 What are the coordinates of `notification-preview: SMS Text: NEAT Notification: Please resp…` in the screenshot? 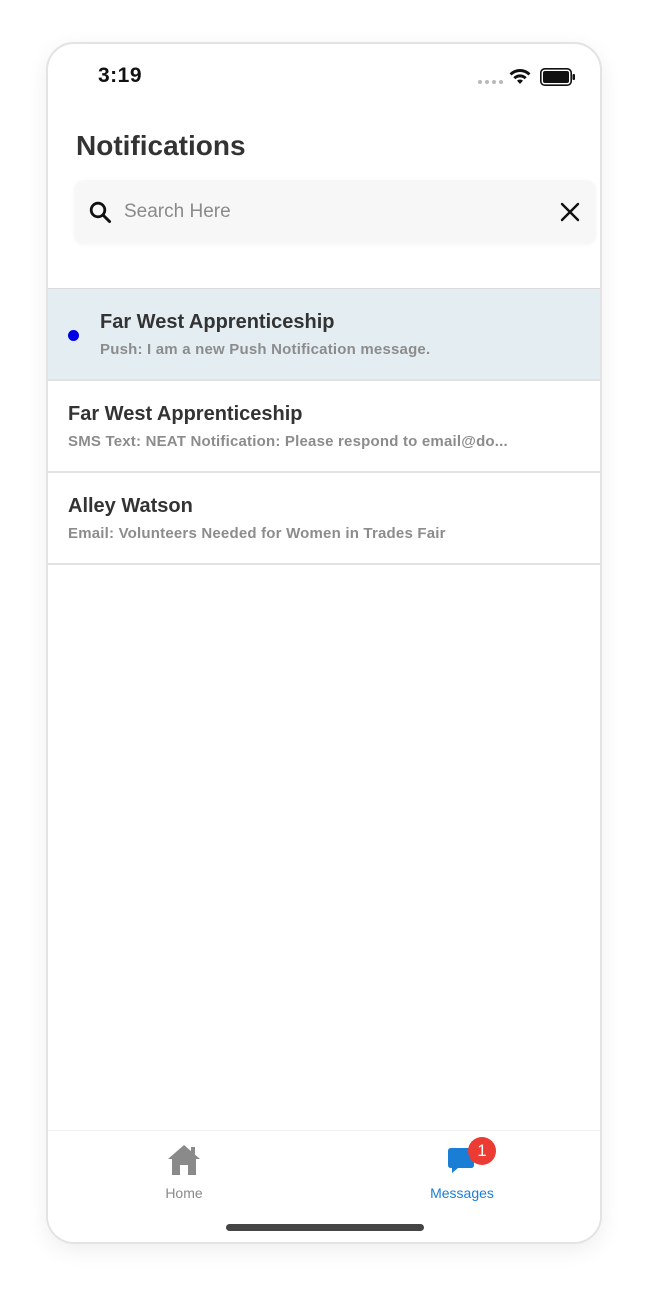 It's located at (288, 441).